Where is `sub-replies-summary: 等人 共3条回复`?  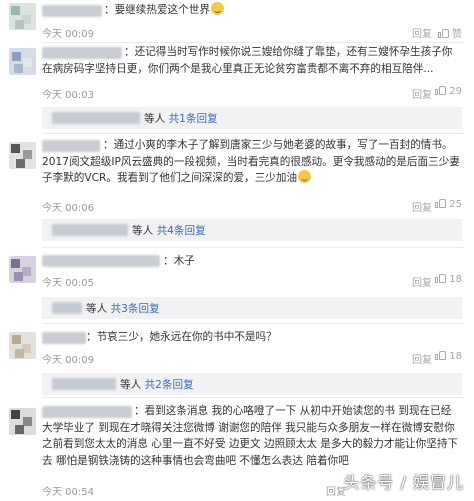 sub-replies-summary: 等人 共3条回复 is located at coordinates (123, 309).